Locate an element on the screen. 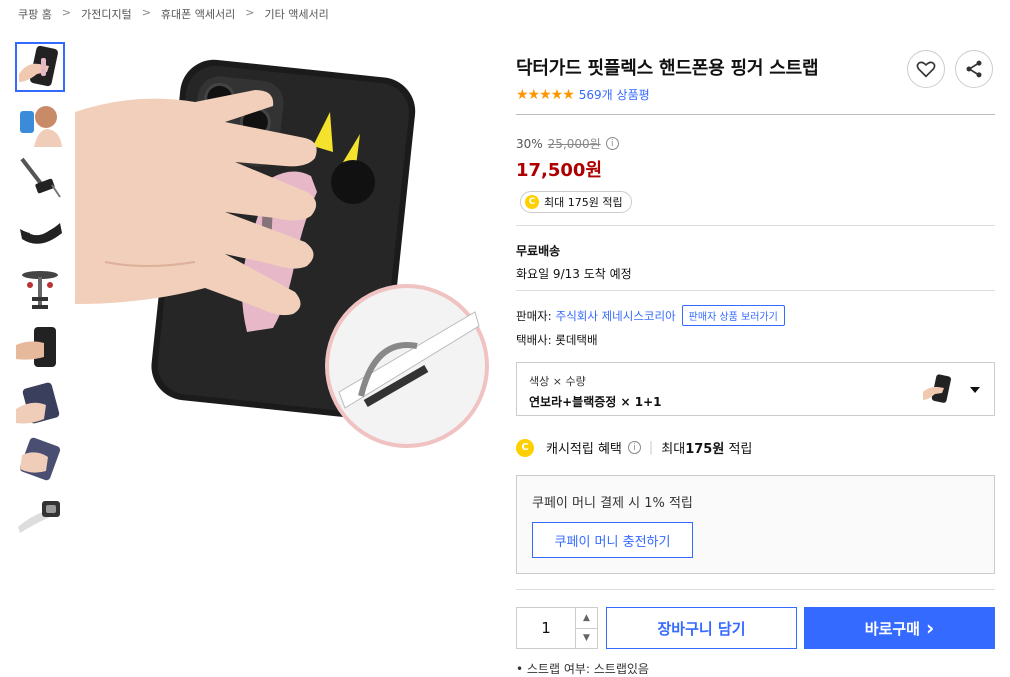  seller-block: 판매자: 주식회사 제네시스코리아 판매자 상품 보러가기 택배사: 롯데택배 is located at coordinates (755, 324).